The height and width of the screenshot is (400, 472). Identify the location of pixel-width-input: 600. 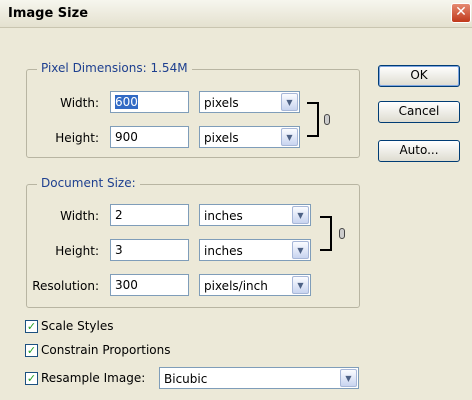
(149, 102).